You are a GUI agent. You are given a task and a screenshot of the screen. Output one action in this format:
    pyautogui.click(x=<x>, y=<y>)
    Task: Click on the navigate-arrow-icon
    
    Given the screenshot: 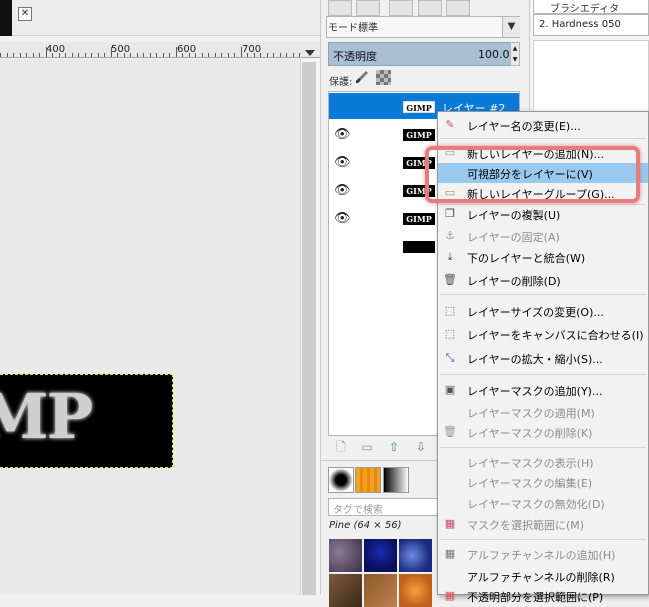 What is the action you would take?
    pyautogui.click(x=310, y=53)
    